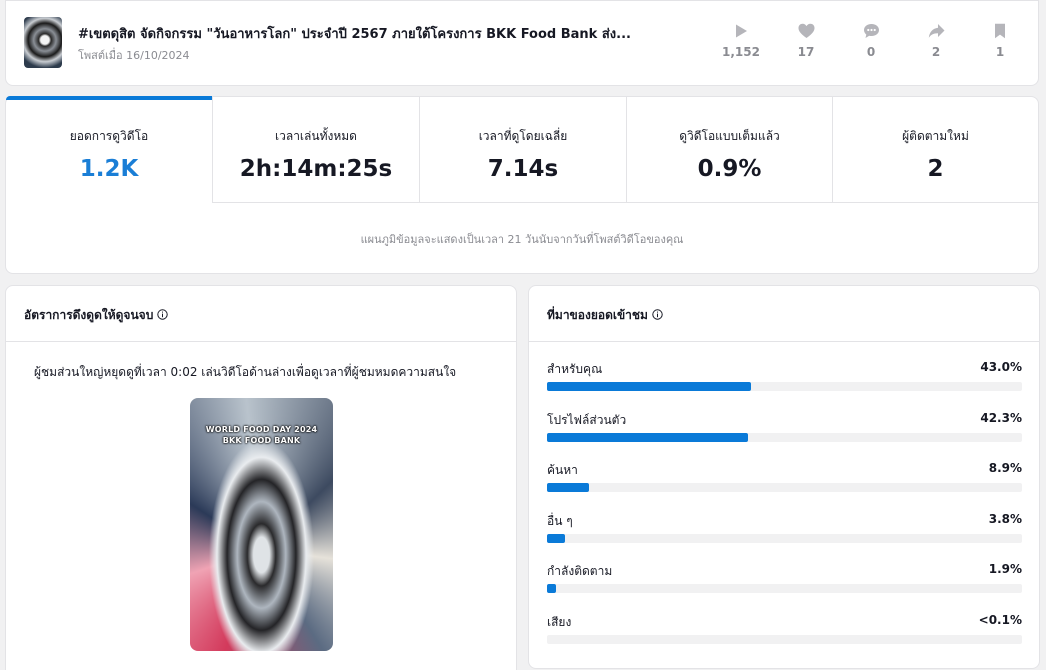 This screenshot has height=670, width=1046. Describe the element at coordinates (134, 55) in the screenshot. I see `post-date: โพสต์เมื่อ 16/10/2024` at that location.